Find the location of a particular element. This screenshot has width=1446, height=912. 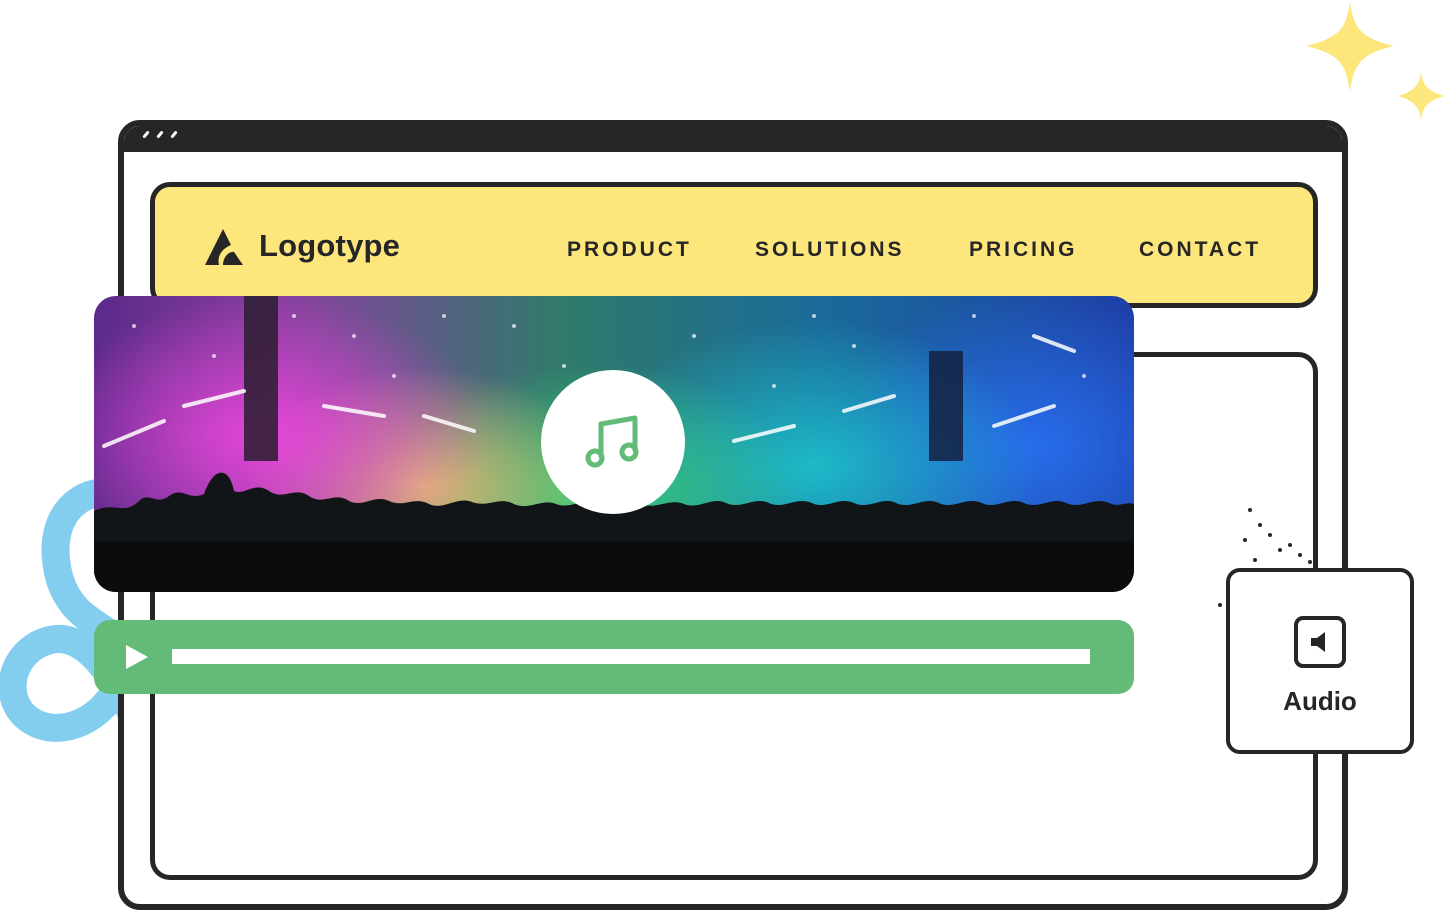

nav-solutions: SOLUTIONS is located at coordinates (830, 250).